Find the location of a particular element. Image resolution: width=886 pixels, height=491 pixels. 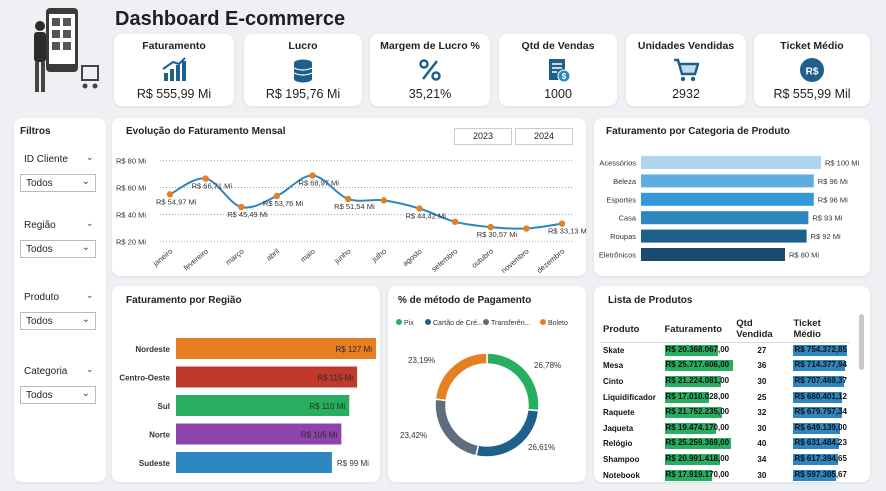

ticket-value: R$ 680.401,12 is located at coordinates (820, 396).